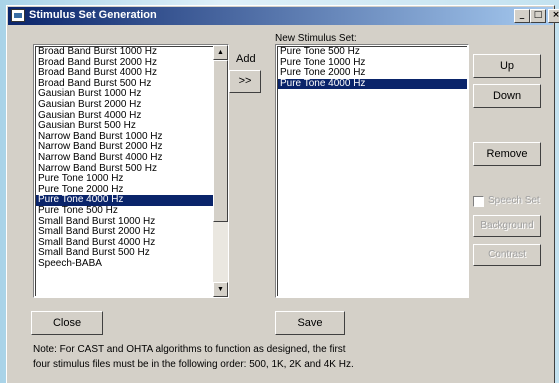 The width and height of the screenshot is (559, 383). I want to click on add-button: >>, so click(245, 81).